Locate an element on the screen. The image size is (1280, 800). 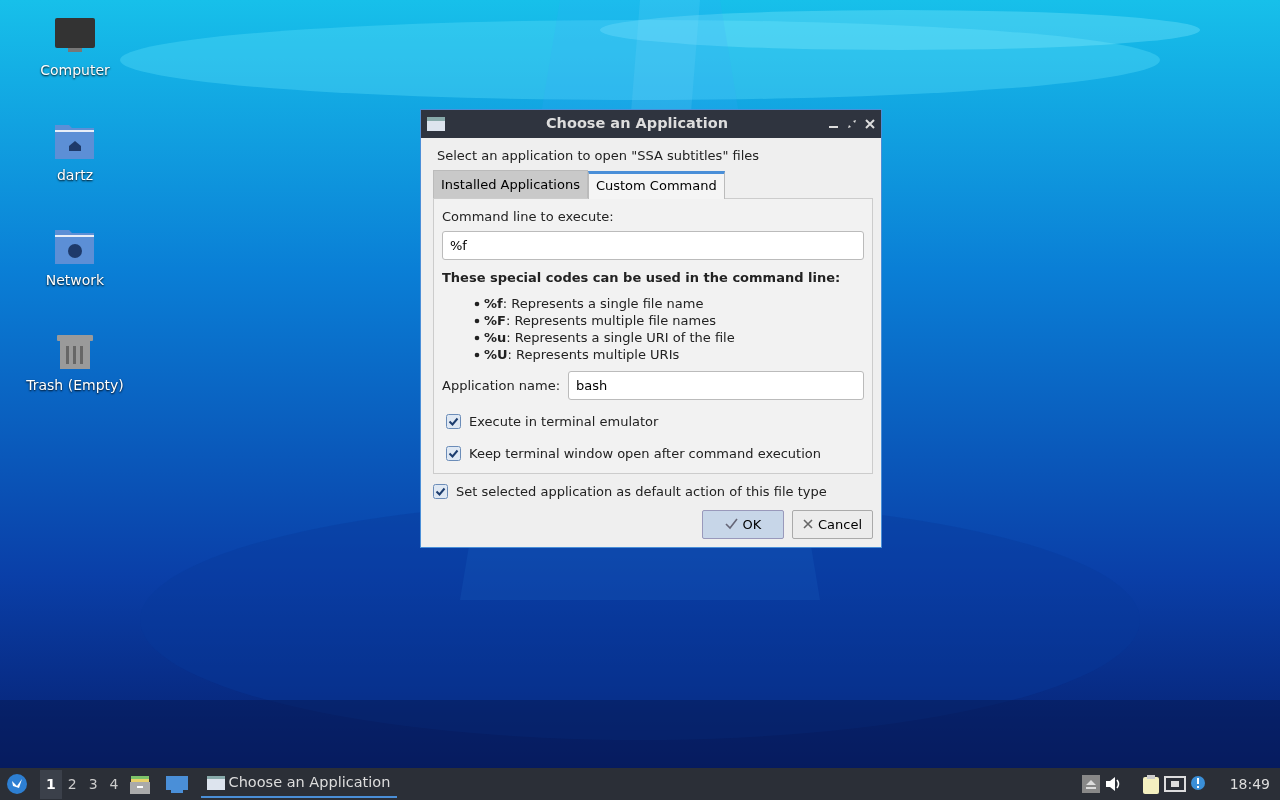
checkbox-label: Keep terminal window open after command execution is located at coordinates (645, 453).